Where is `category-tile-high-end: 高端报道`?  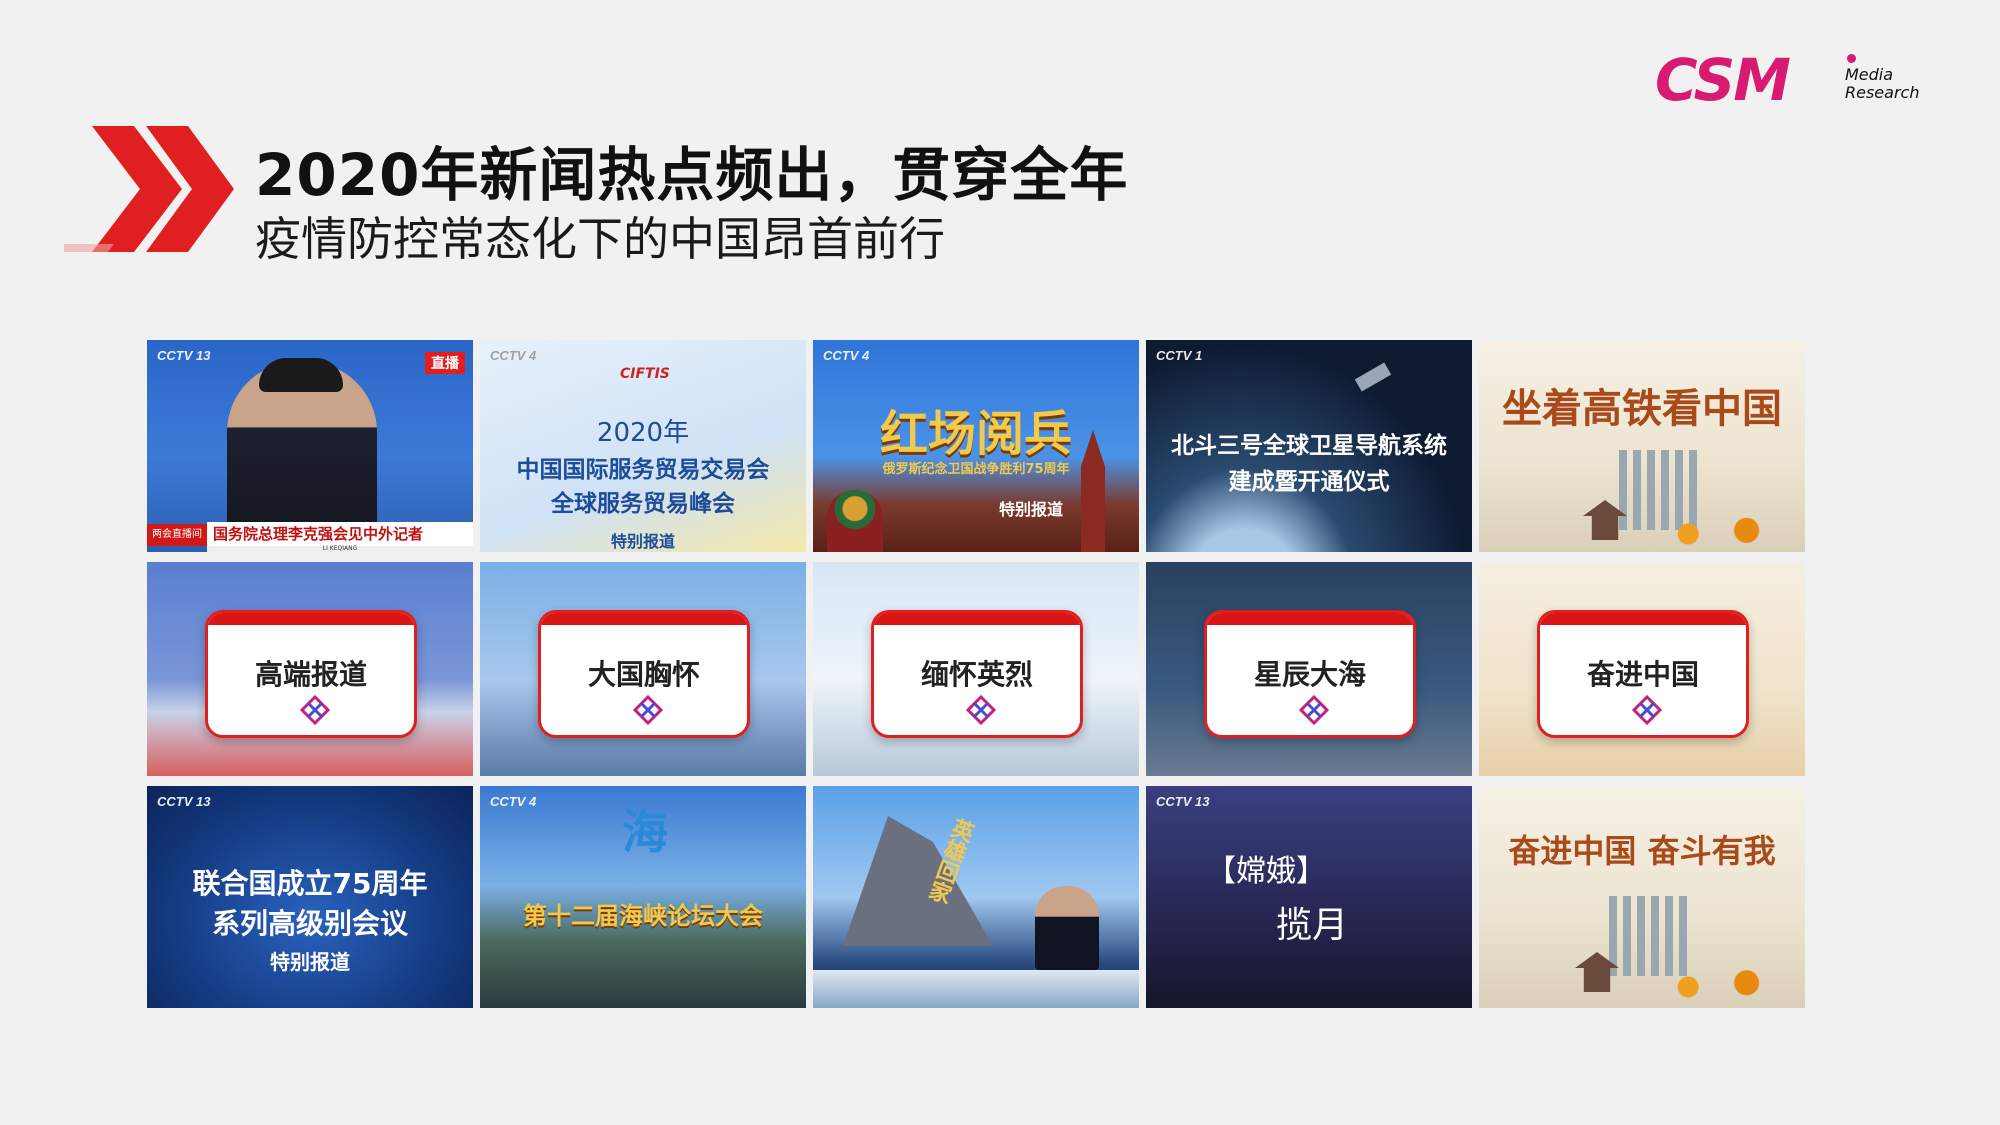 category-tile-high-end: 高端报道 is located at coordinates (310, 669).